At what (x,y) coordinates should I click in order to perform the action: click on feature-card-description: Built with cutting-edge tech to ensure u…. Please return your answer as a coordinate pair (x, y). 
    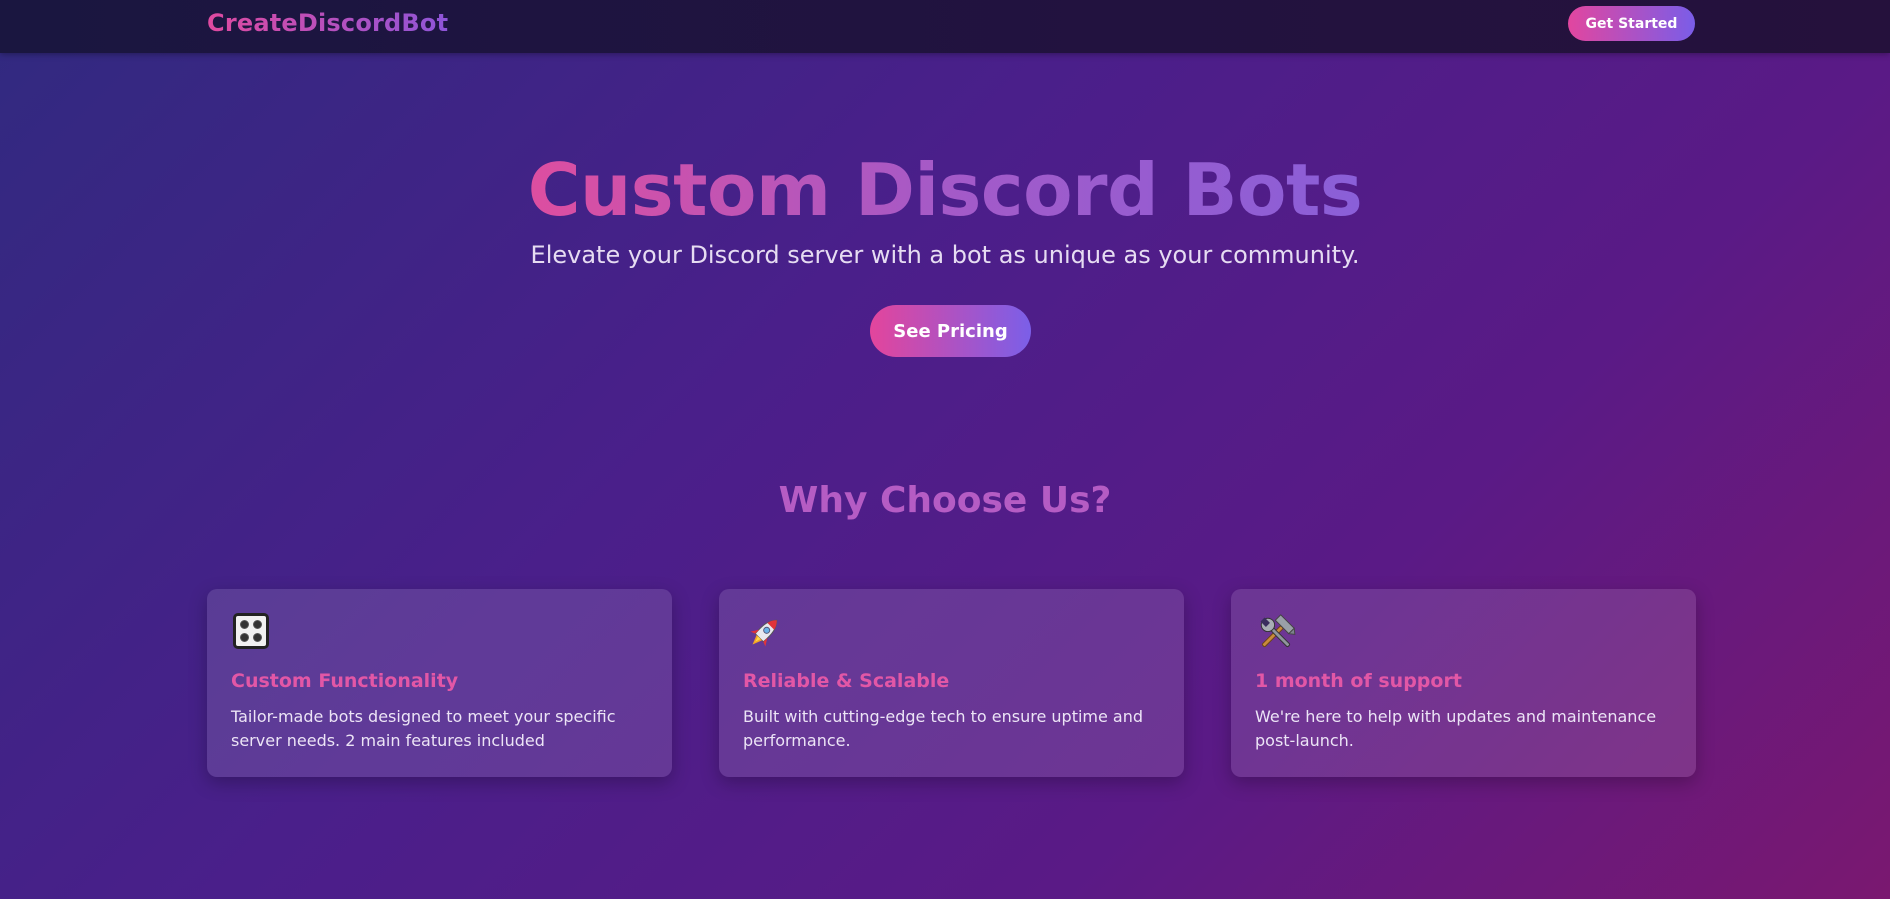
    Looking at the image, I should click on (943, 728).